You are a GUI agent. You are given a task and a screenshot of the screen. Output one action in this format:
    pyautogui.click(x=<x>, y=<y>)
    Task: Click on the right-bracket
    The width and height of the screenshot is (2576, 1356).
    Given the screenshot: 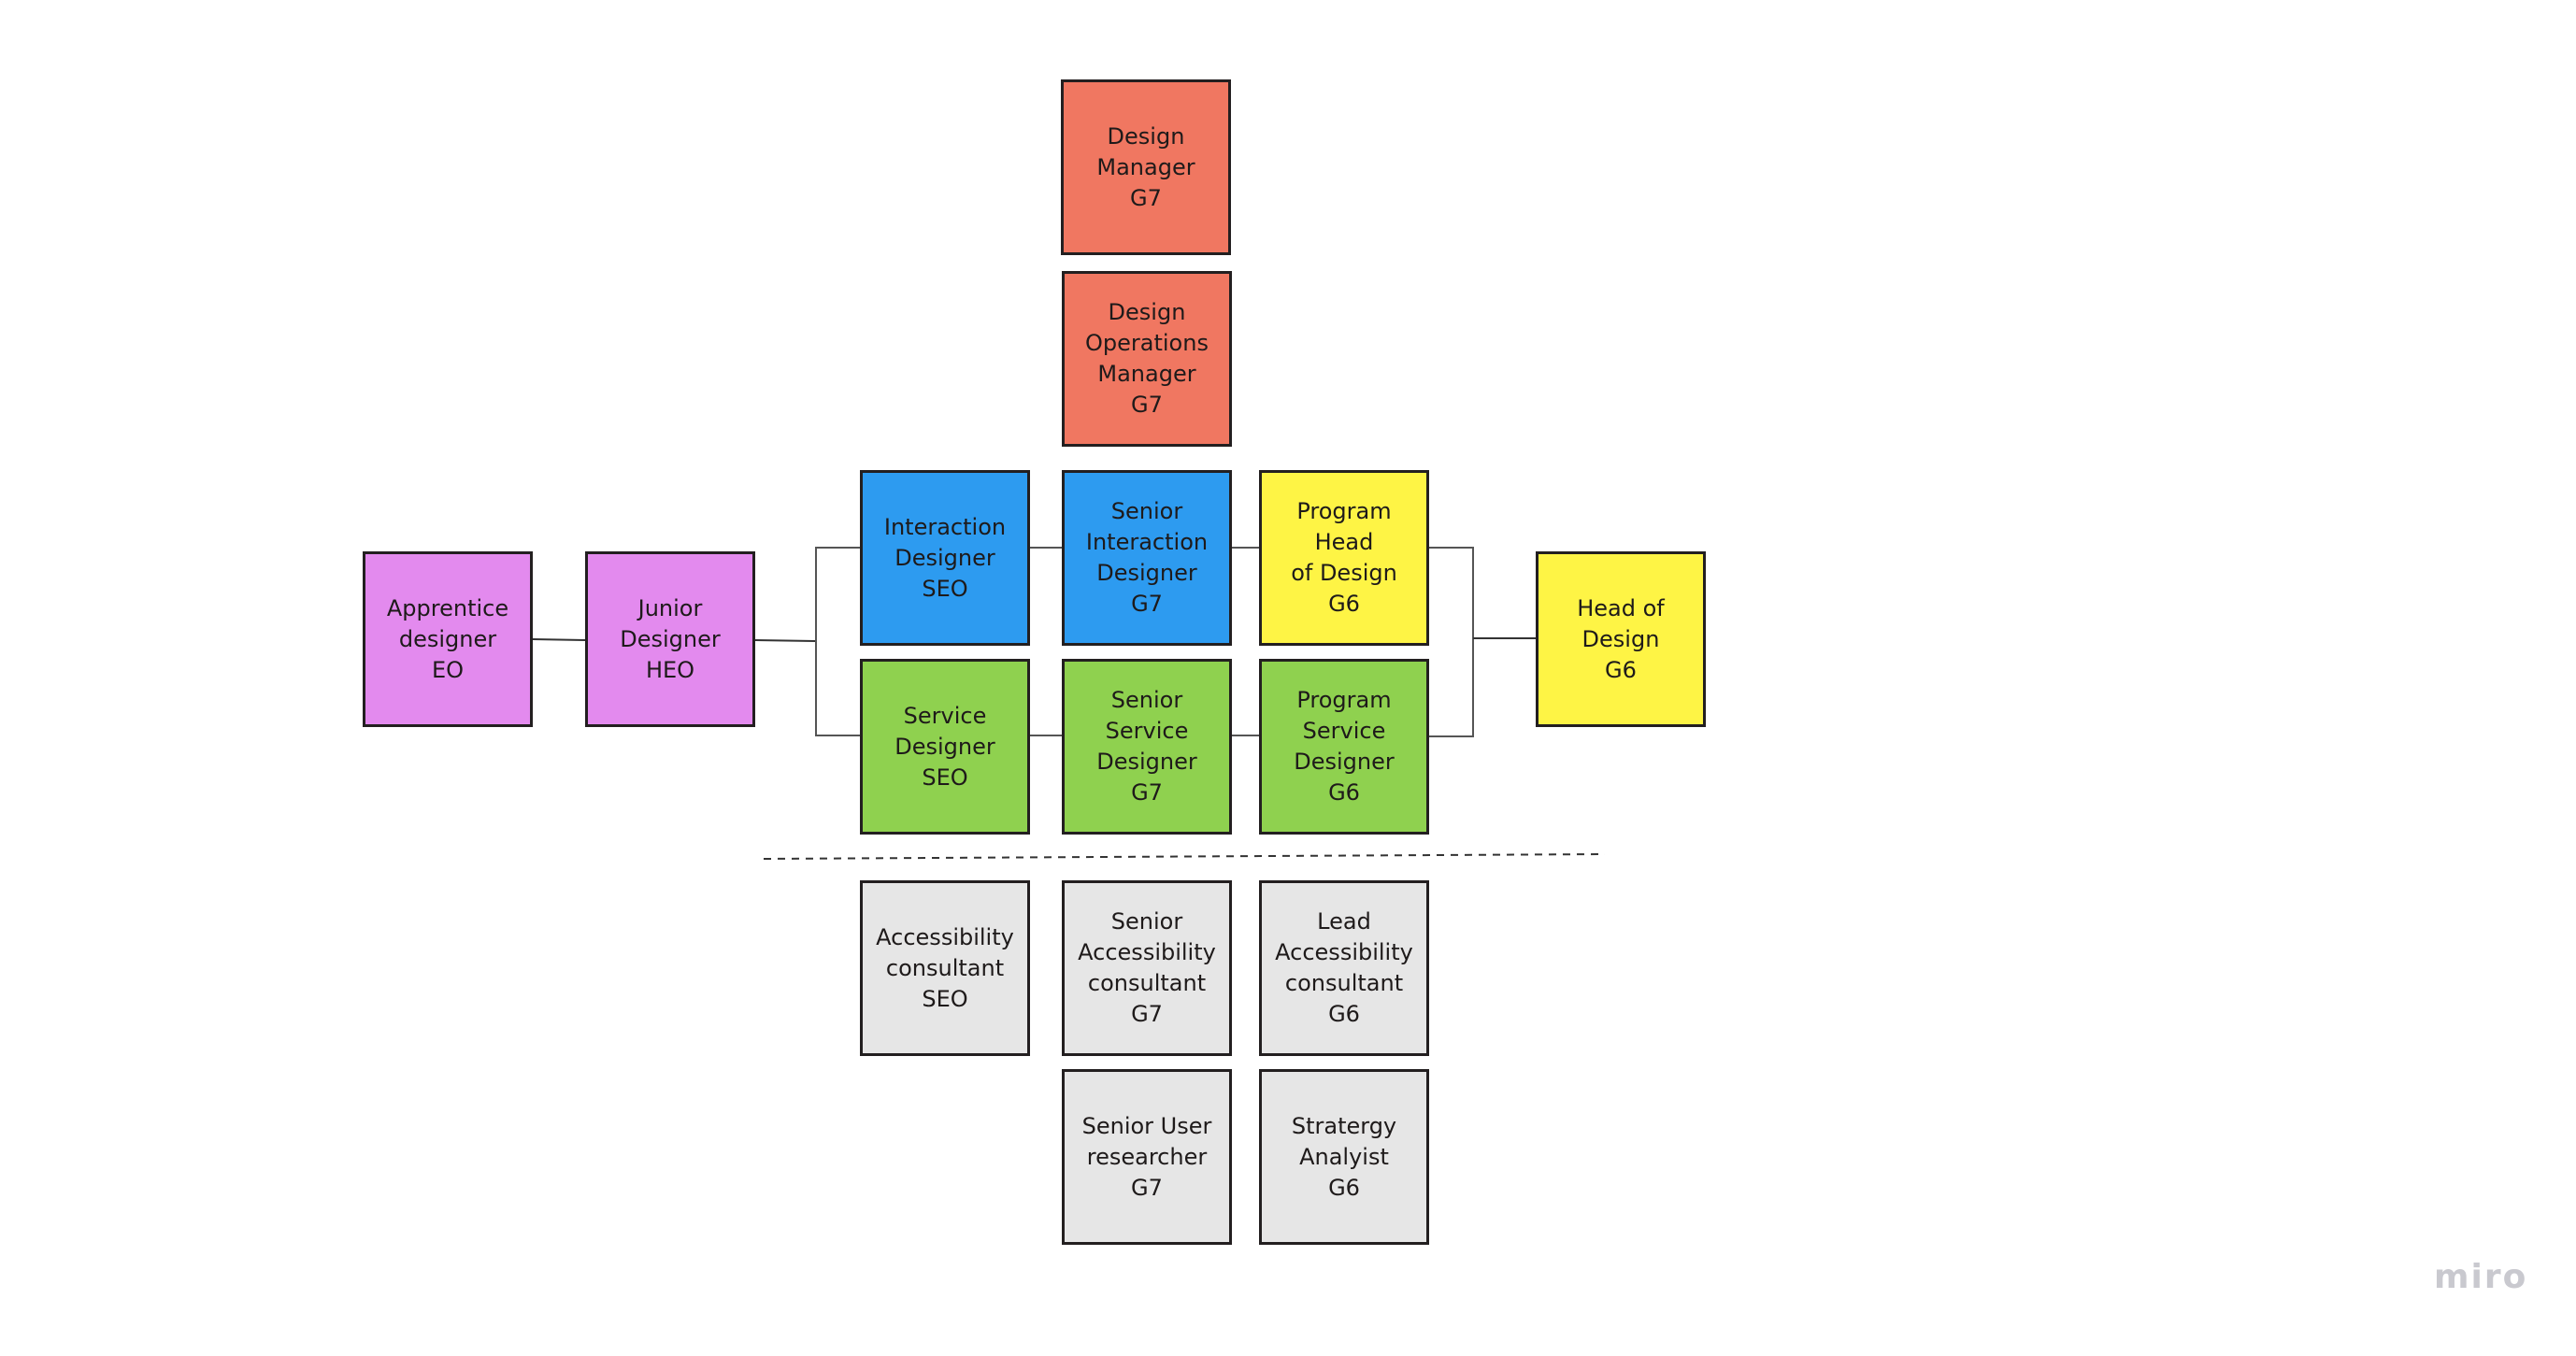 What is the action you would take?
    pyautogui.click(x=1451, y=642)
    